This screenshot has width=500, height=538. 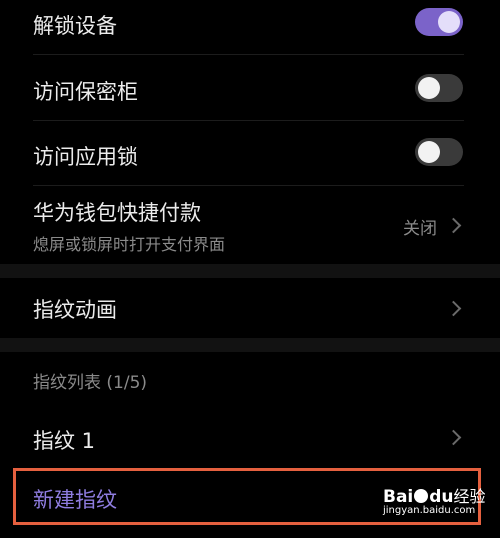 I want to click on watermark-logo-suffix: 经验, so click(x=469, y=496).